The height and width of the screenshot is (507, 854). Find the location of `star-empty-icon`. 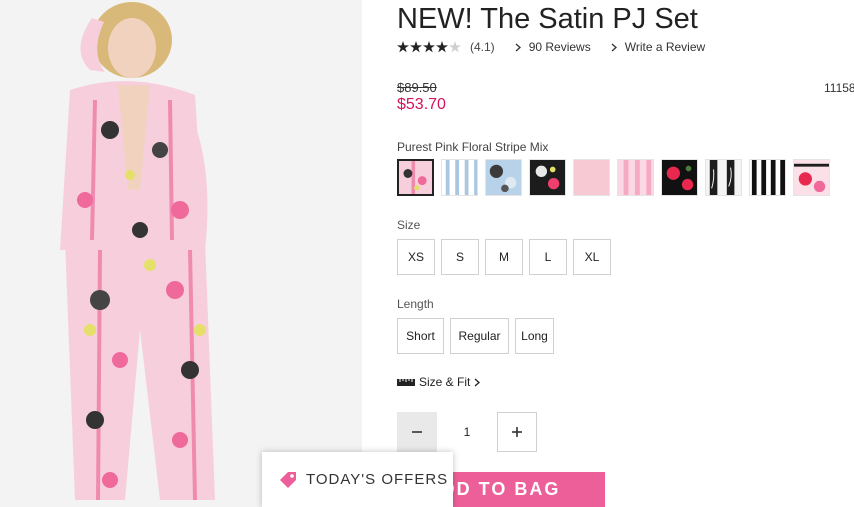

star-empty-icon is located at coordinates (455, 47).